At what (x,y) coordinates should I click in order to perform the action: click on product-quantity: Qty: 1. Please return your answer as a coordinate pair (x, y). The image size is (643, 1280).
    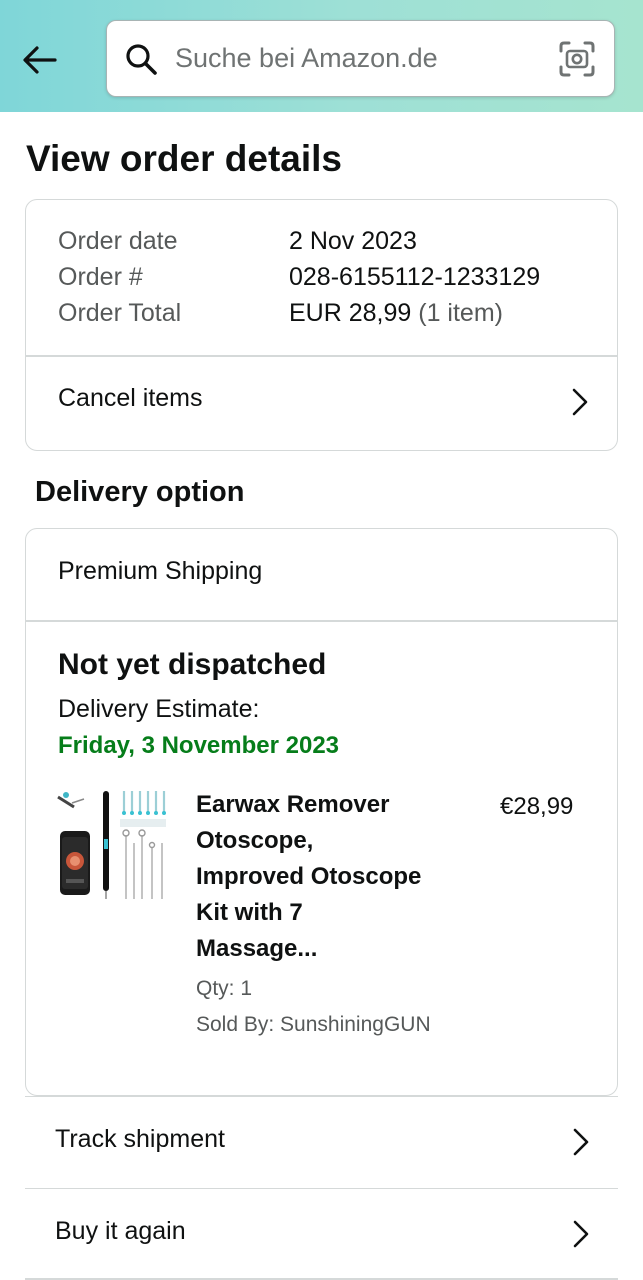
    Looking at the image, I should click on (224, 988).